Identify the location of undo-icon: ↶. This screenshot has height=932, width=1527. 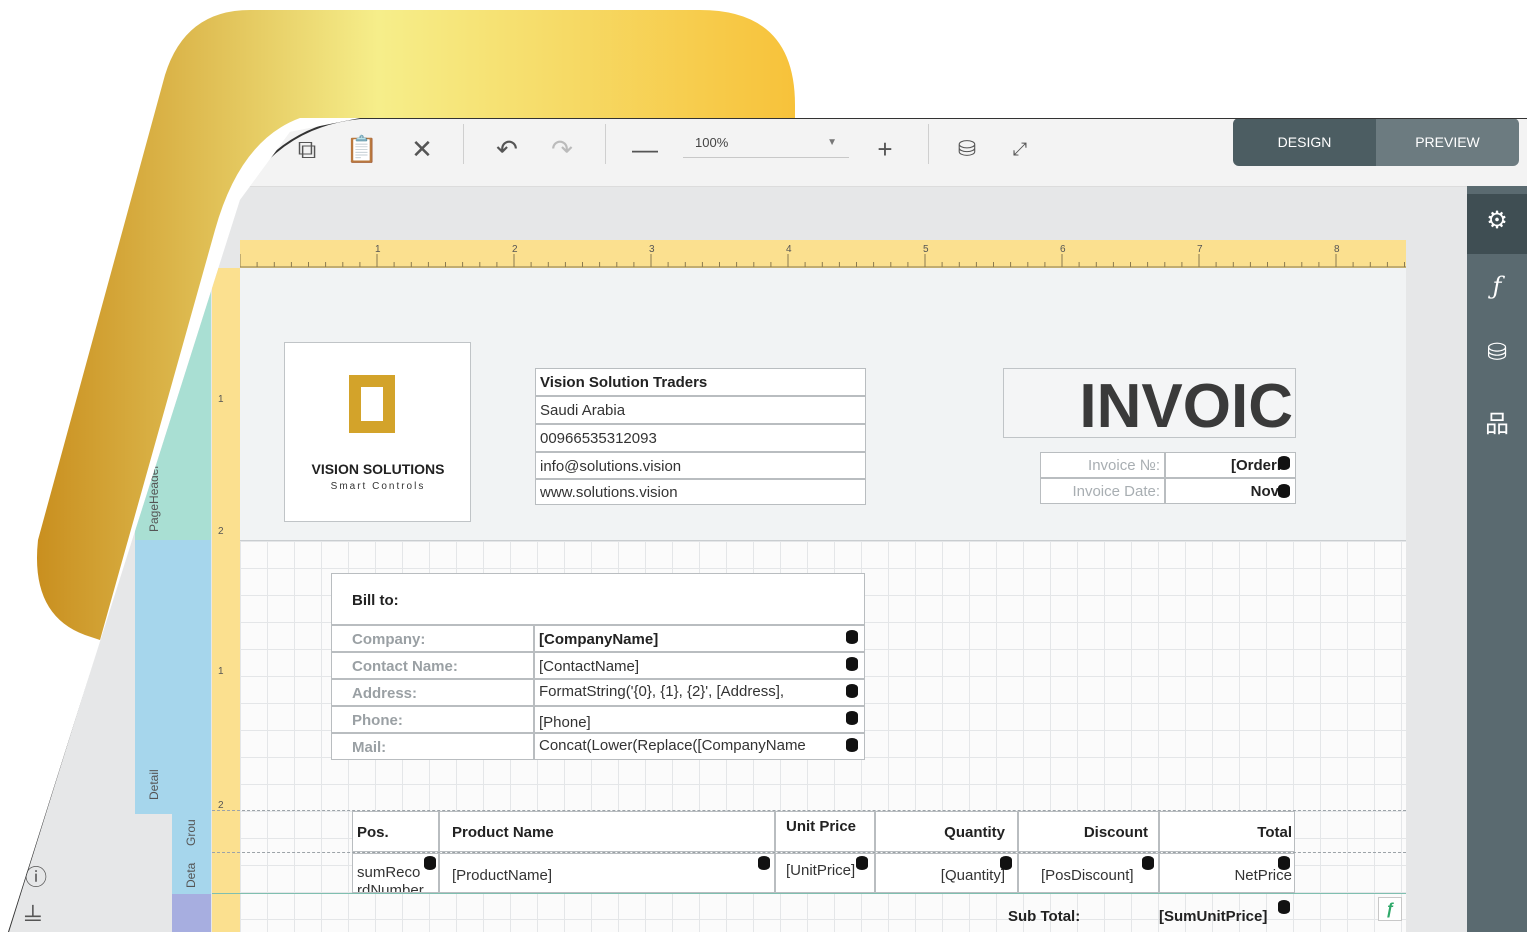
(507, 149).